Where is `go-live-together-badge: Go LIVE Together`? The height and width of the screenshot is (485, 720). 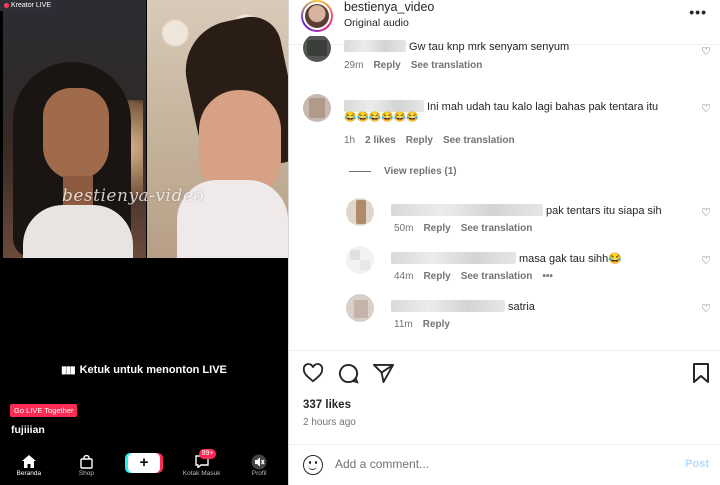 go-live-together-badge: Go LIVE Together is located at coordinates (44, 410).